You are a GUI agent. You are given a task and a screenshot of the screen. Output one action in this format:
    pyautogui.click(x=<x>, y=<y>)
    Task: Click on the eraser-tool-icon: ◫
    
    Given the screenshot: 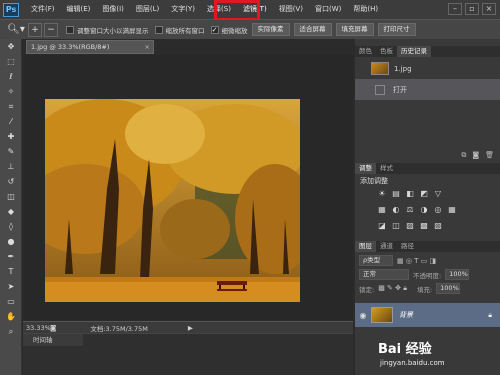 What is the action you would take?
    pyautogui.click(x=11, y=196)
    